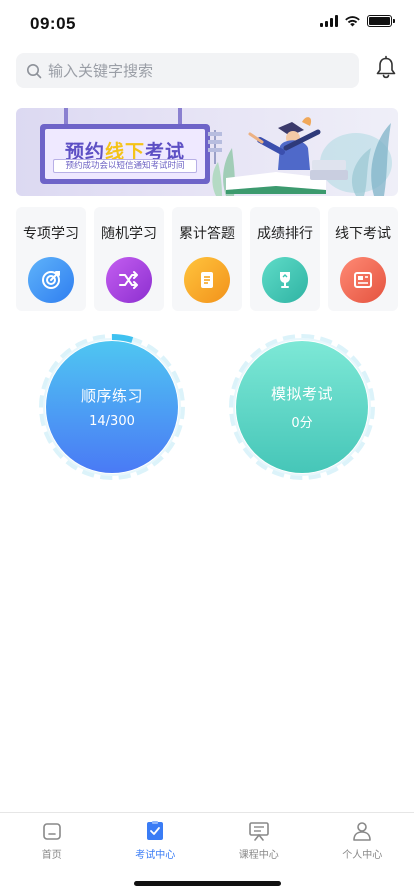 This screenshot has height=896, width=414. Describe the element at coordinates (386, 68) in the screenshot. I see `bell-icon` at that location.